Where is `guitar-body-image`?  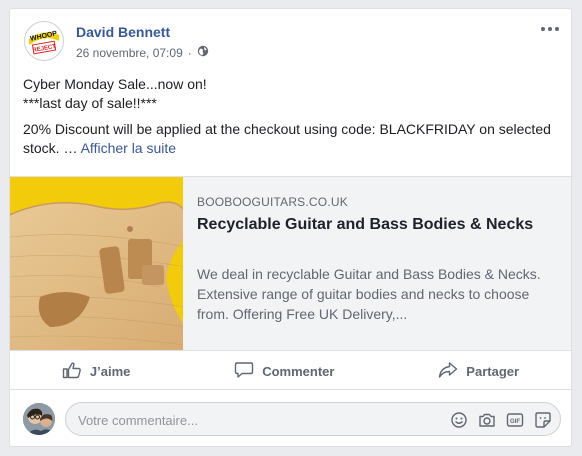 guitar-body-image is located at coordinates (96, 263).